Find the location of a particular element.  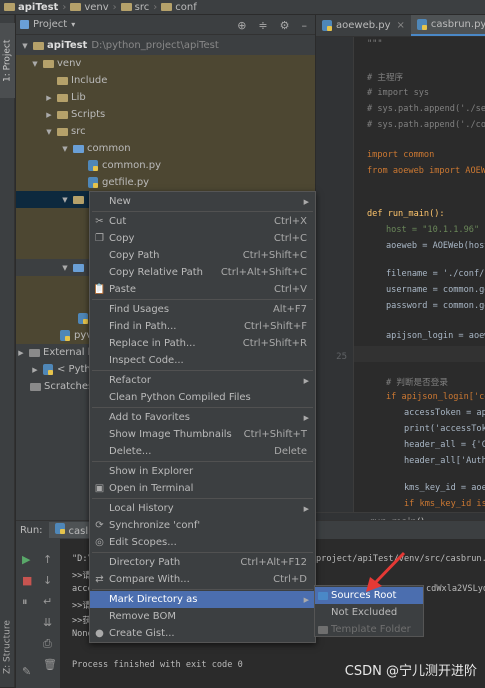

menu-shortcut: Ctrl+X is located at coordinates (290, 221).